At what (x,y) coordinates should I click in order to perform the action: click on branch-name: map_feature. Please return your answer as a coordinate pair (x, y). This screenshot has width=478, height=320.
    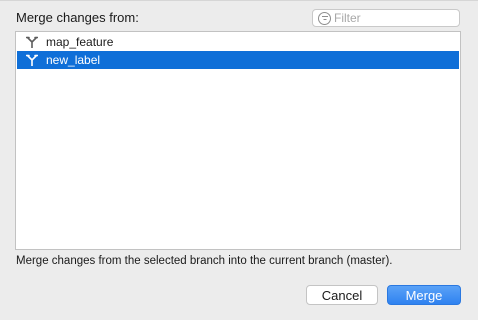
    Looking at the image, I should click on (80, 42).